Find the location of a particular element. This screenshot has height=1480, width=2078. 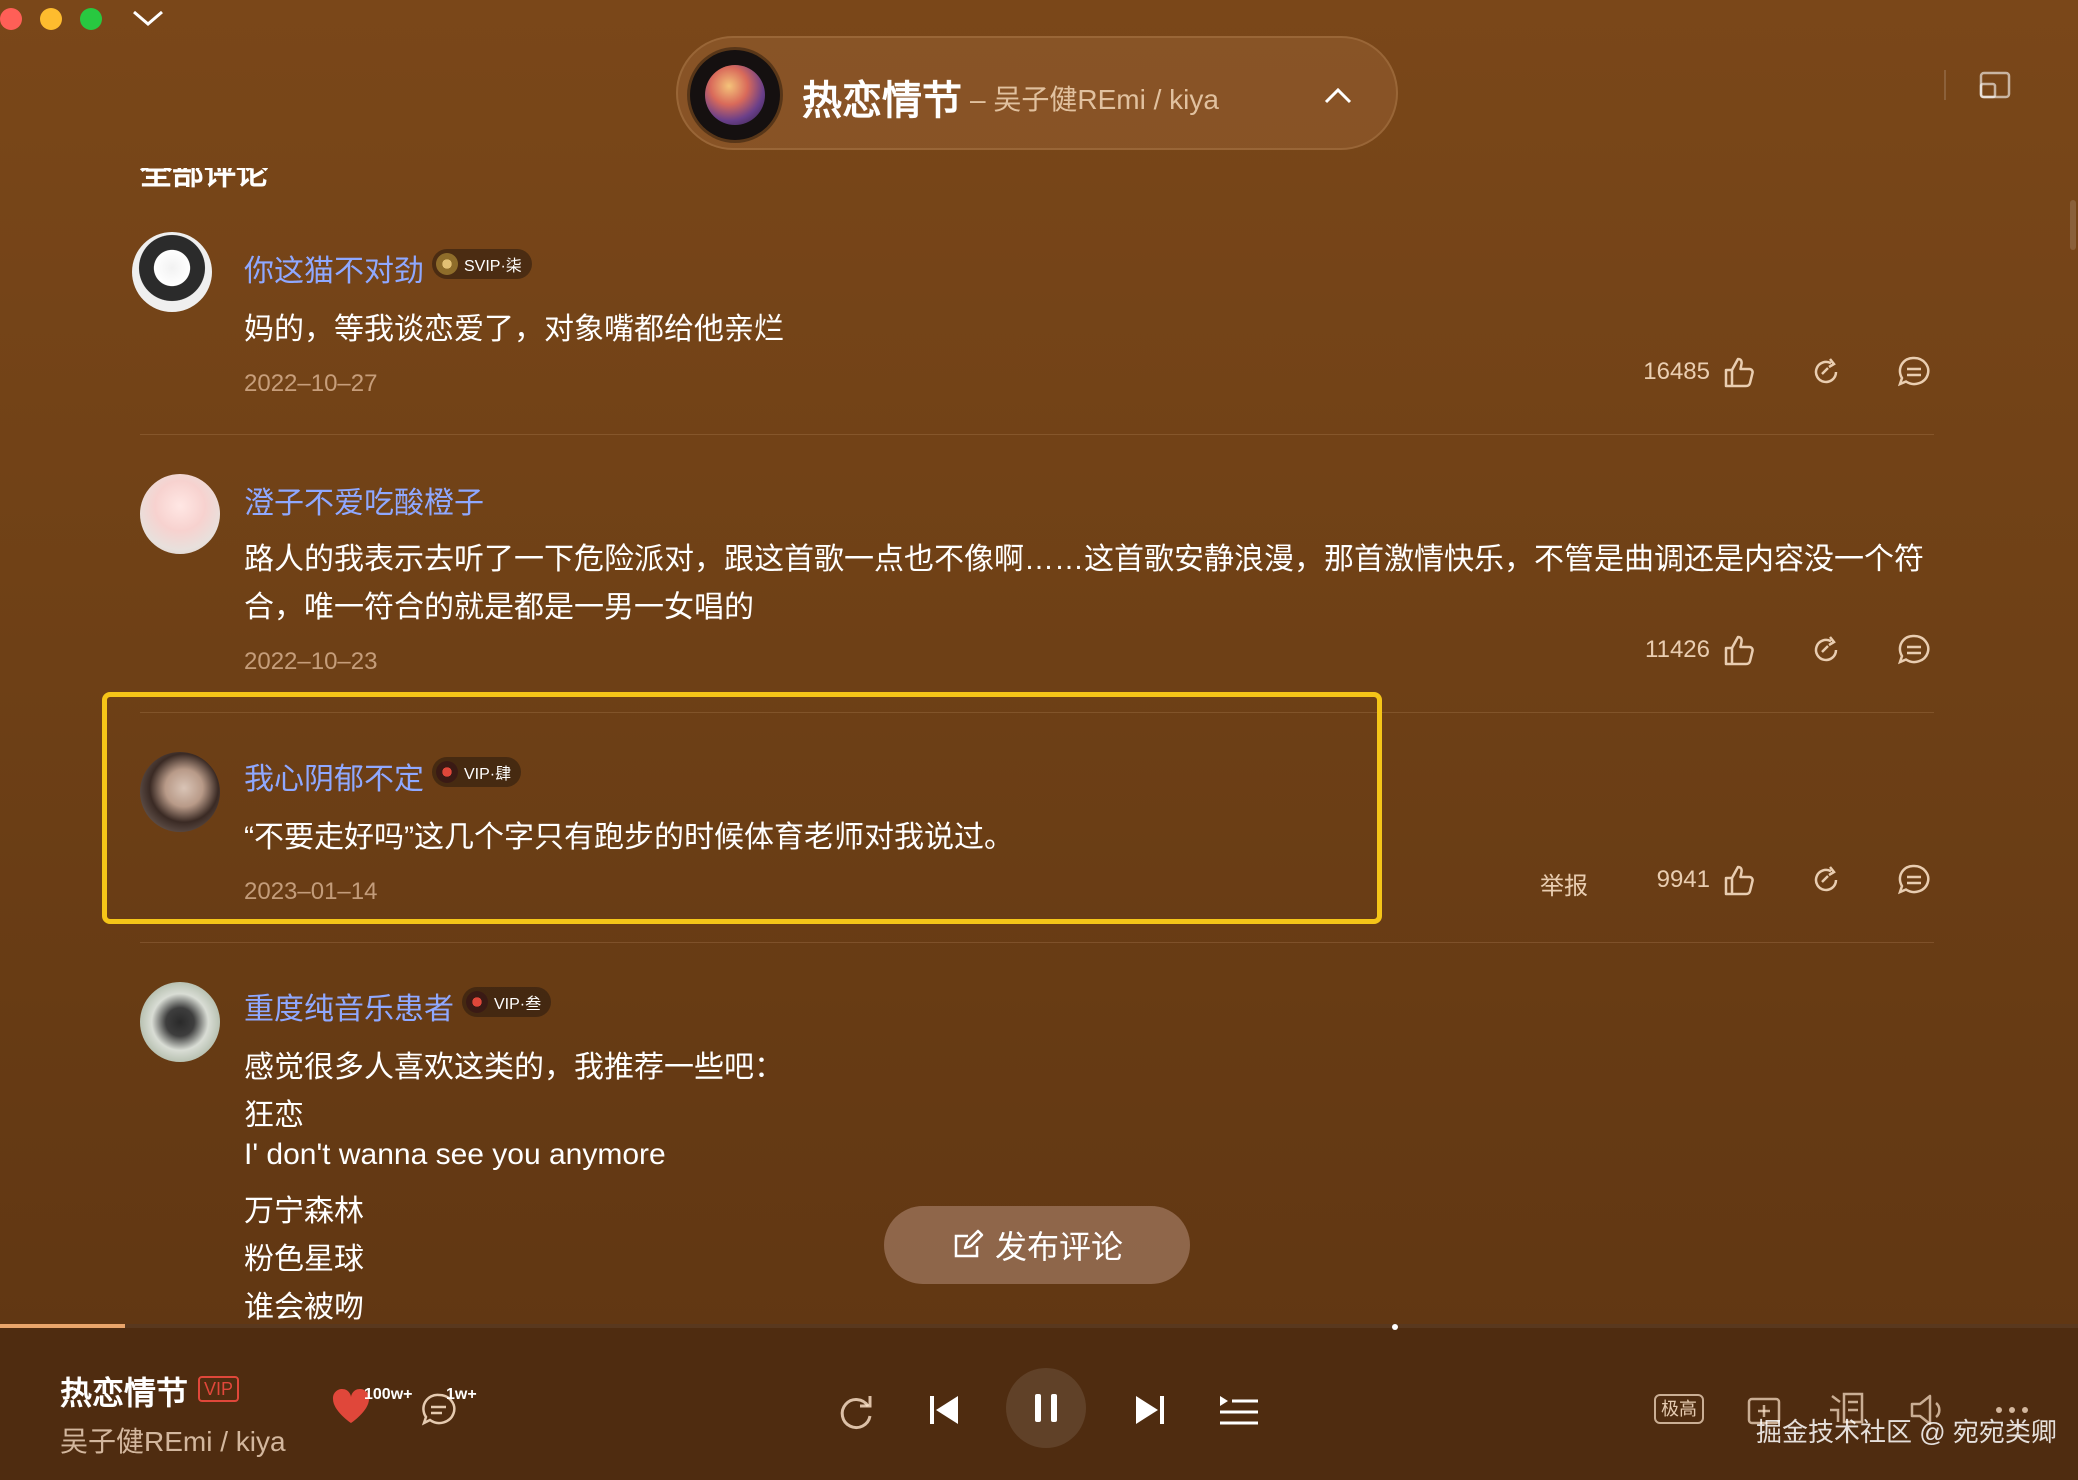

comment-total: 1w+ is located at coordinates (461, 1394).